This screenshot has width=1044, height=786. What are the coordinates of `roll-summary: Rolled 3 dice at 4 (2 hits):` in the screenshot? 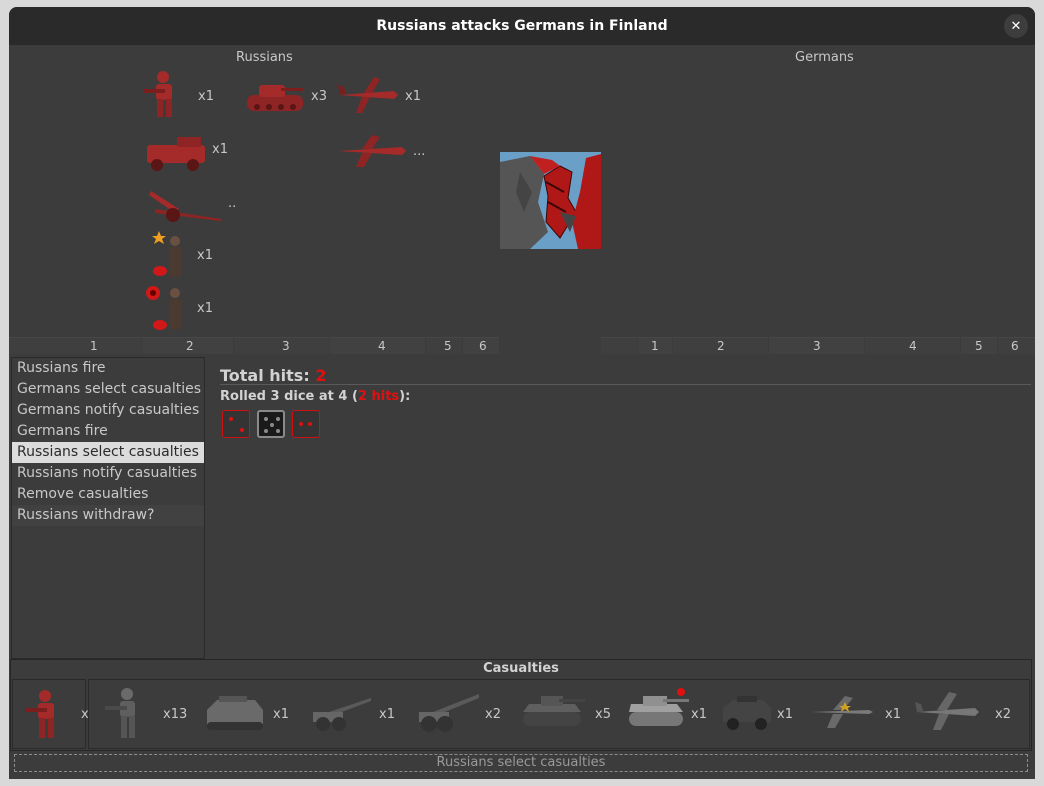 It's located at (315, 396).